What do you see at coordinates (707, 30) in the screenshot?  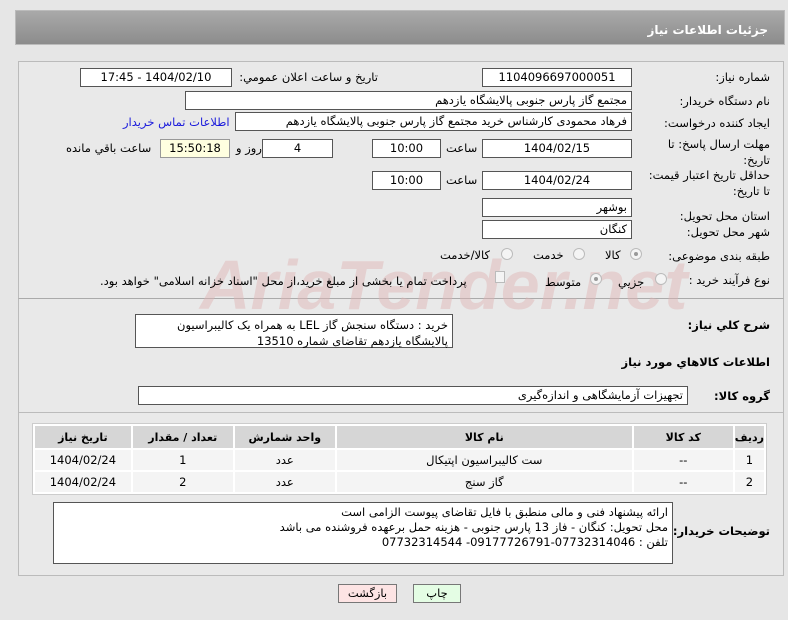 I see `page-title: جزئیات اطلاعات نیاز` at bounding box center [707, 30].